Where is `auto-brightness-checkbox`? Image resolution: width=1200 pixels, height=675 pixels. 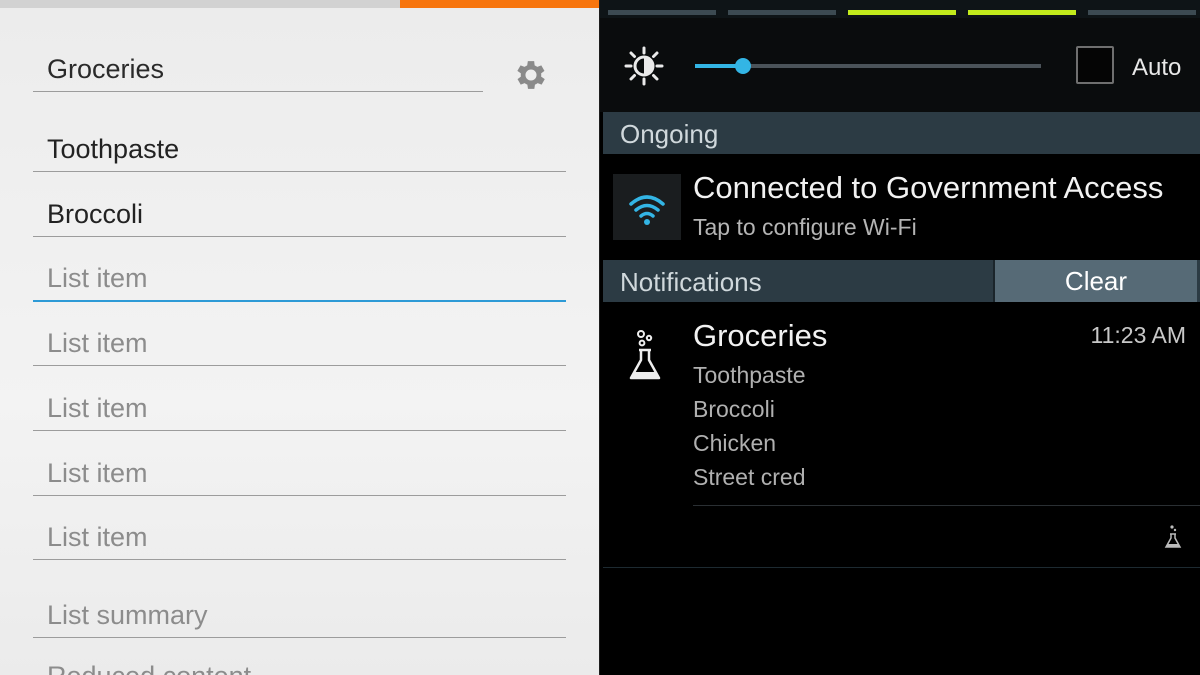 auto-brightness-checkbox is located at coordinates (1095, 65).